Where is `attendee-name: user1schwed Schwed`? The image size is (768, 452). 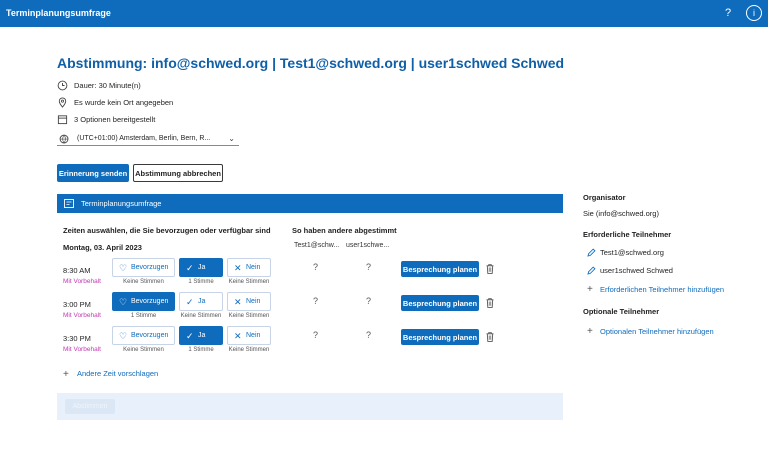
attendee-name: user1schwed Schwed is located at coordinates (636, 270).